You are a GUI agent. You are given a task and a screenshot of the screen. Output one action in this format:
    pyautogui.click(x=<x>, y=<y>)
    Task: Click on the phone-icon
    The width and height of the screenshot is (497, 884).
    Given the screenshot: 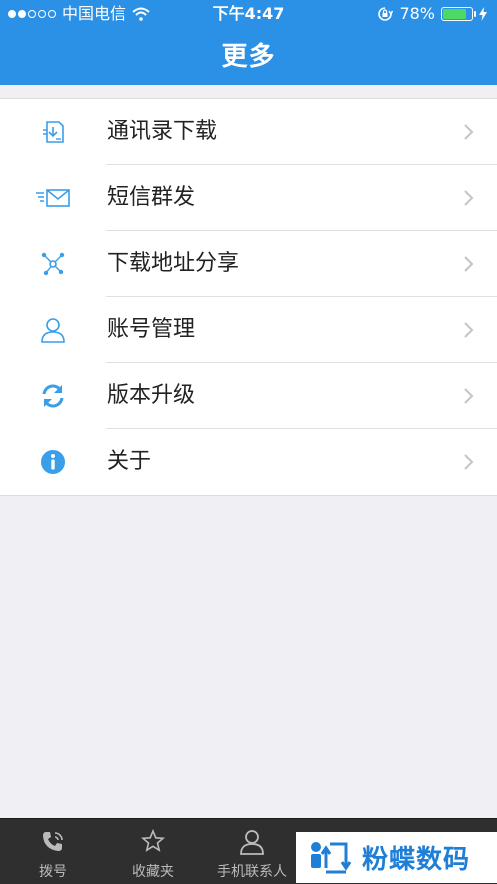 What is the action you would take?
    pyautogui.click(x=53, y=842)
    